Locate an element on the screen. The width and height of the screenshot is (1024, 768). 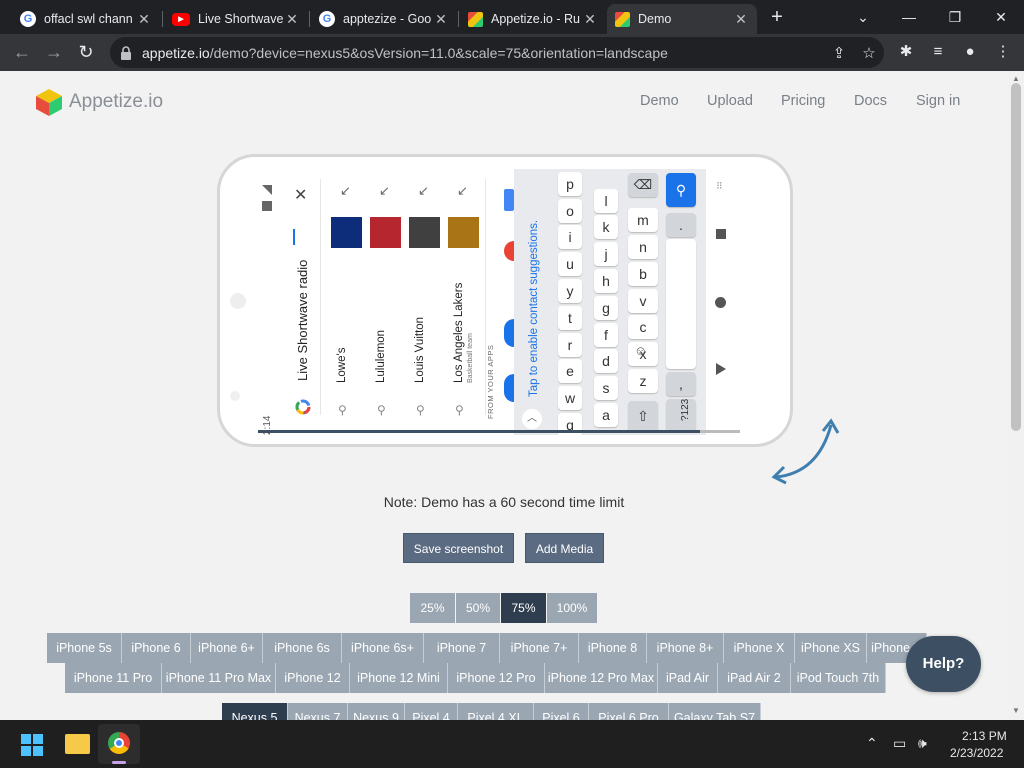
file-explorer-icon is located at coordinates (77, 744).